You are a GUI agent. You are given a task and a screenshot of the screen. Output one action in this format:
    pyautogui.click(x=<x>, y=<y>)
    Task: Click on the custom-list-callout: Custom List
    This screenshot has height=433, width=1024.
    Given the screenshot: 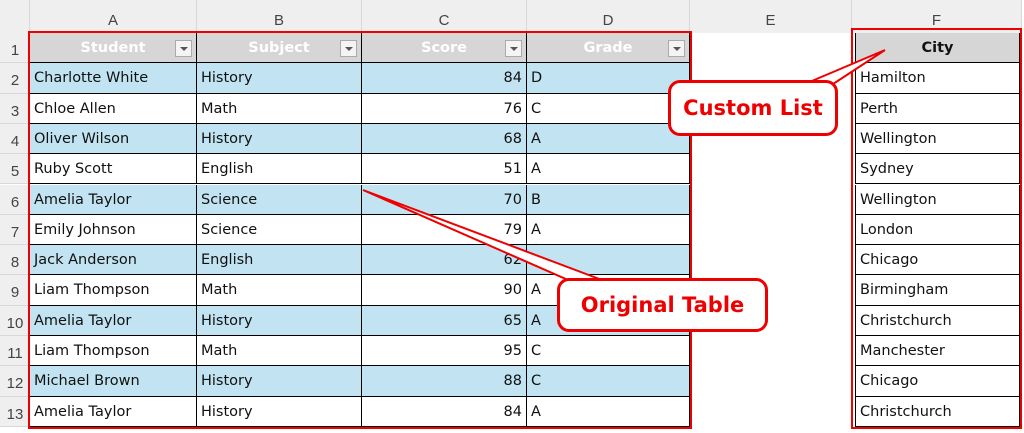 What is the action you would take?
    pyautogui.click(x=753, y=108)
    